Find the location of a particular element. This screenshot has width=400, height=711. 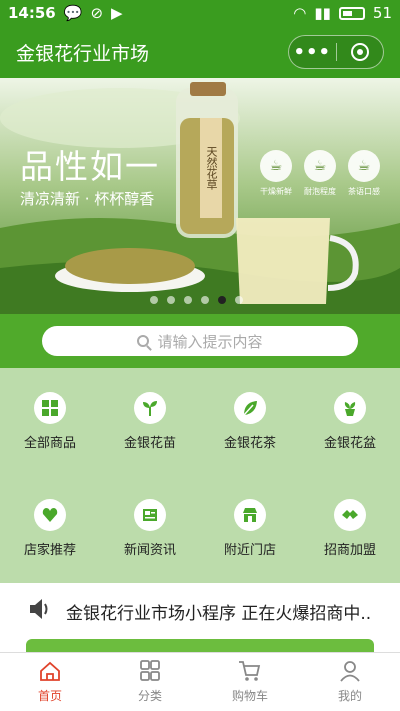

category-item: 附近门店 is located at coordinates (250, 528).